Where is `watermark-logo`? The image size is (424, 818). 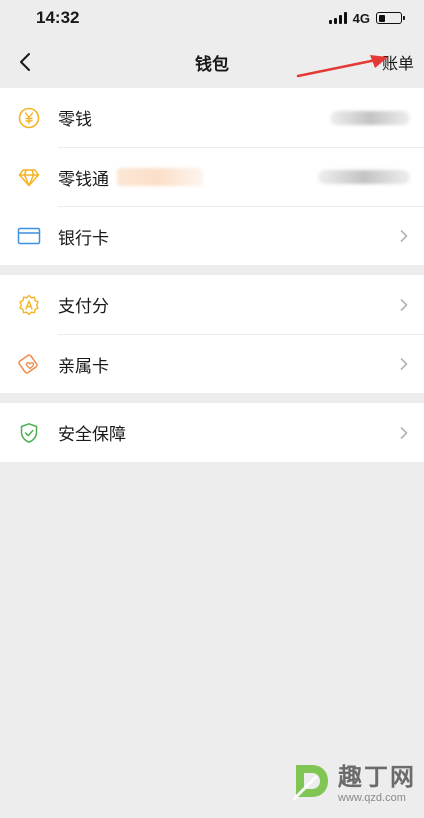
watermark-logo is located at coordinates (310, 782).